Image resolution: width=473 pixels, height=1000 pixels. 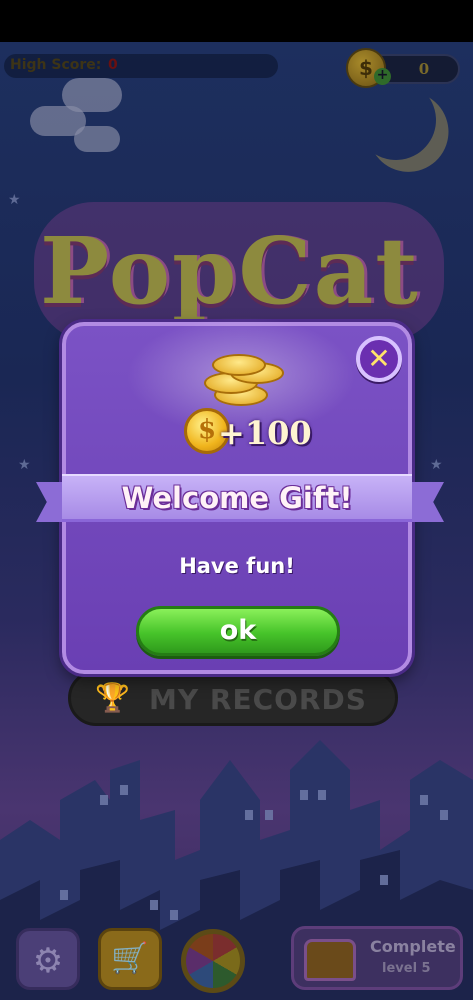 What do you see at coordinates (113, 65) in the screenshot?
I see `high-score-value: 0` at bounding box center [113, 65].